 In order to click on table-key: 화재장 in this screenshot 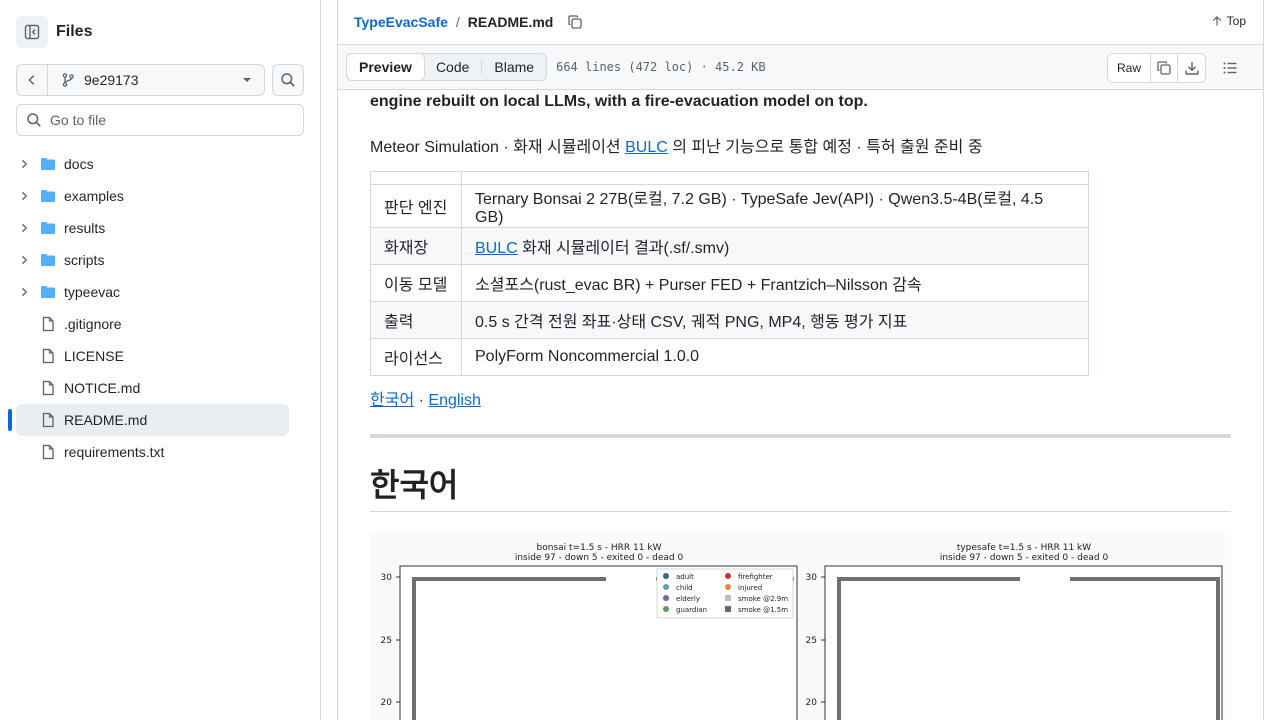, I will do `click(416, 246)`.